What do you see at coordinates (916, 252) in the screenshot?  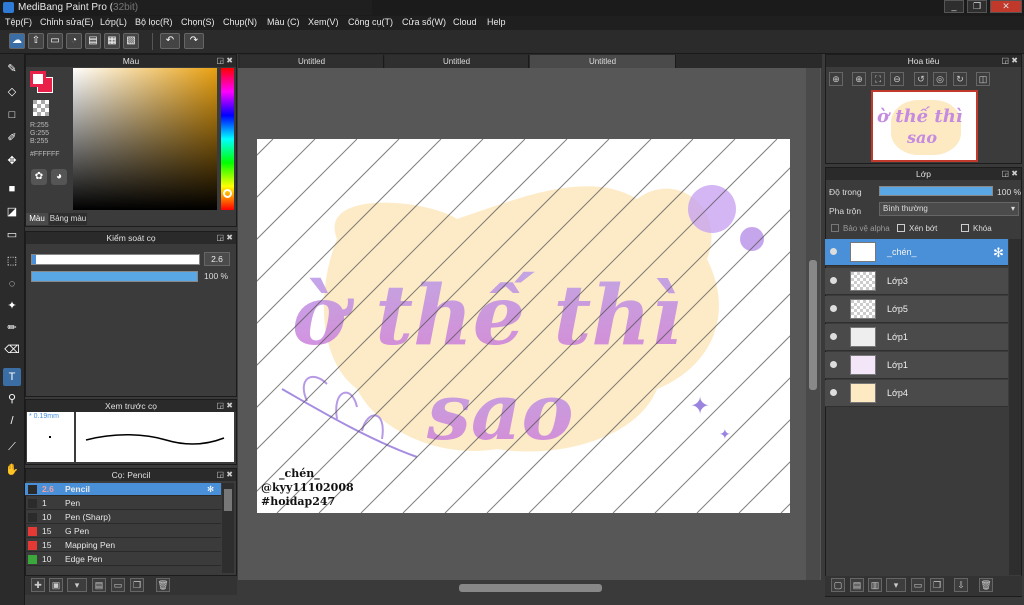 I see `layer-row: _chén_` at bounding box center [916, 252].